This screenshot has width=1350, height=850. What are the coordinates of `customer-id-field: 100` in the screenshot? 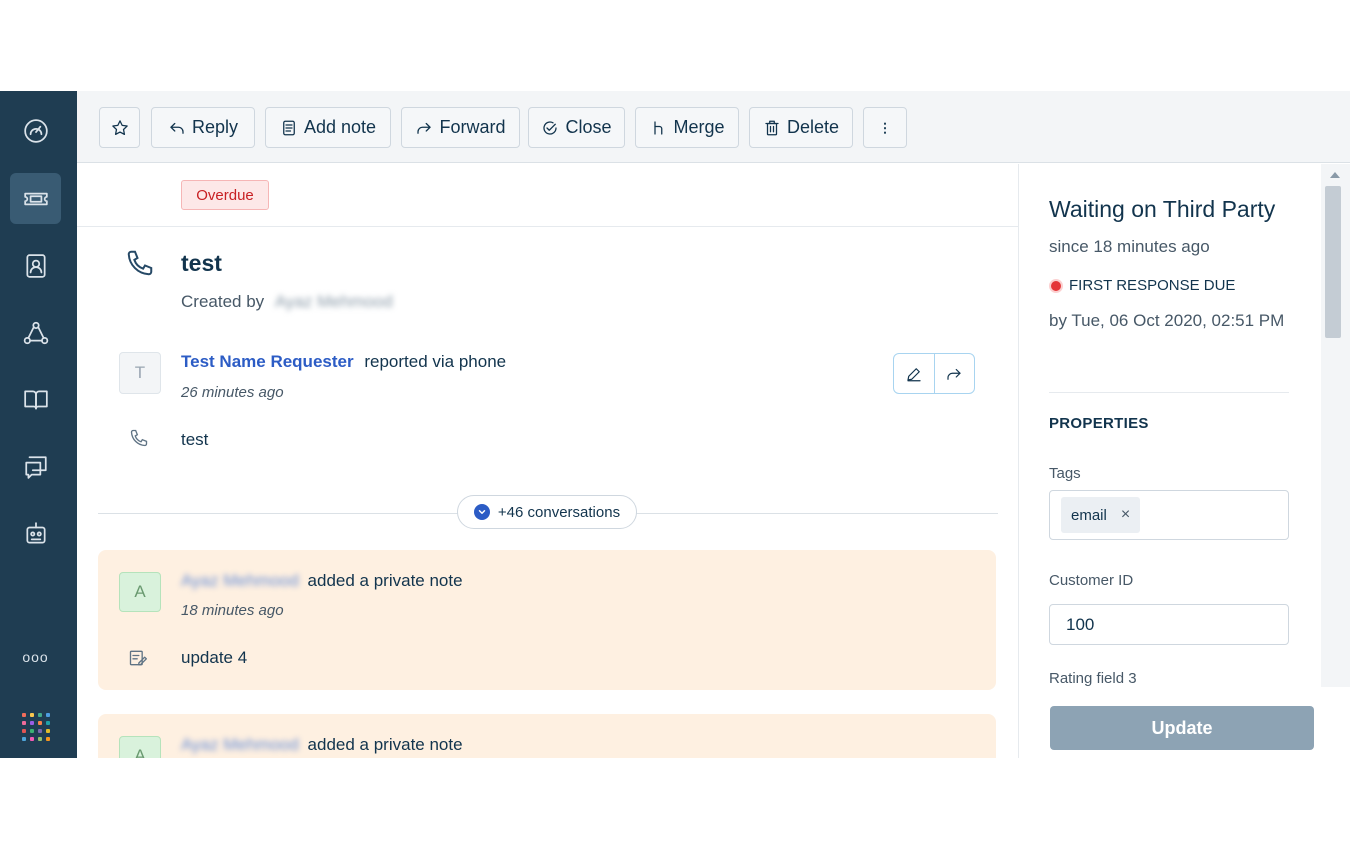 It's located at (1169, 624).